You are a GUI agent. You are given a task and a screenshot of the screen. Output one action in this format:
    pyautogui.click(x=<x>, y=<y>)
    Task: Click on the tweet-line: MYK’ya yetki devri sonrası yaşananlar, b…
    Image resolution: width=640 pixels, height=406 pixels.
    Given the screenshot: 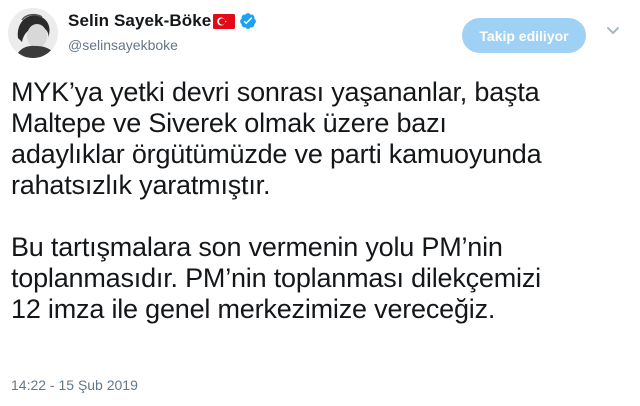 What is the action you would take?
    pyautogui.click(x=275, y=92)
    